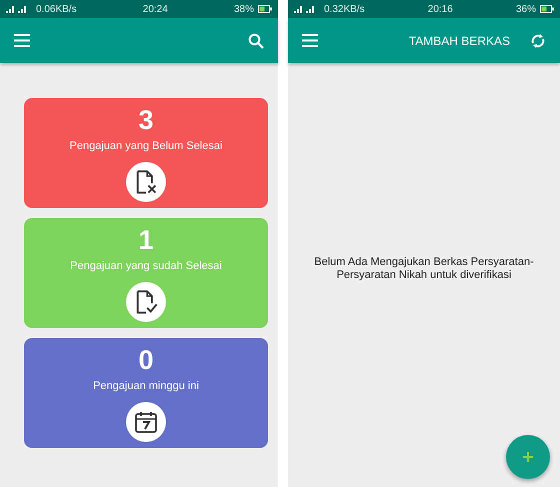 The height and width of the screenshot is (487, 560). What do you see at coordinates (146, 153) in the screenshot?
I see `summary-card: 3 Pengajuan yang Belum Selesai` at bounding box center [146, 153].